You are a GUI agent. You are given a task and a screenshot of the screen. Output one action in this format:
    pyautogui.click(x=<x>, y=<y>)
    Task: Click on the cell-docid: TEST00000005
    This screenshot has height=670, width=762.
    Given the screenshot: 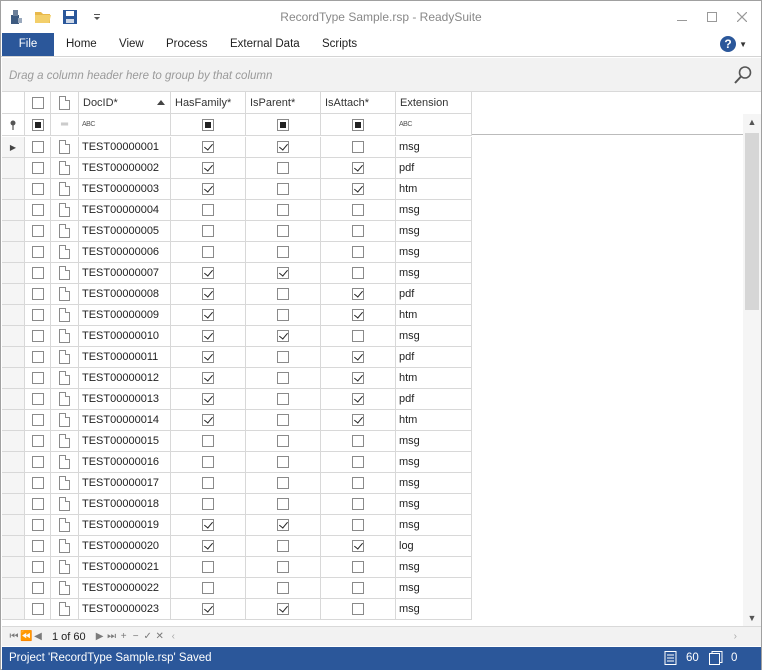 What is the action you would take?
    pyautogui.click(x=125, y=231)
    